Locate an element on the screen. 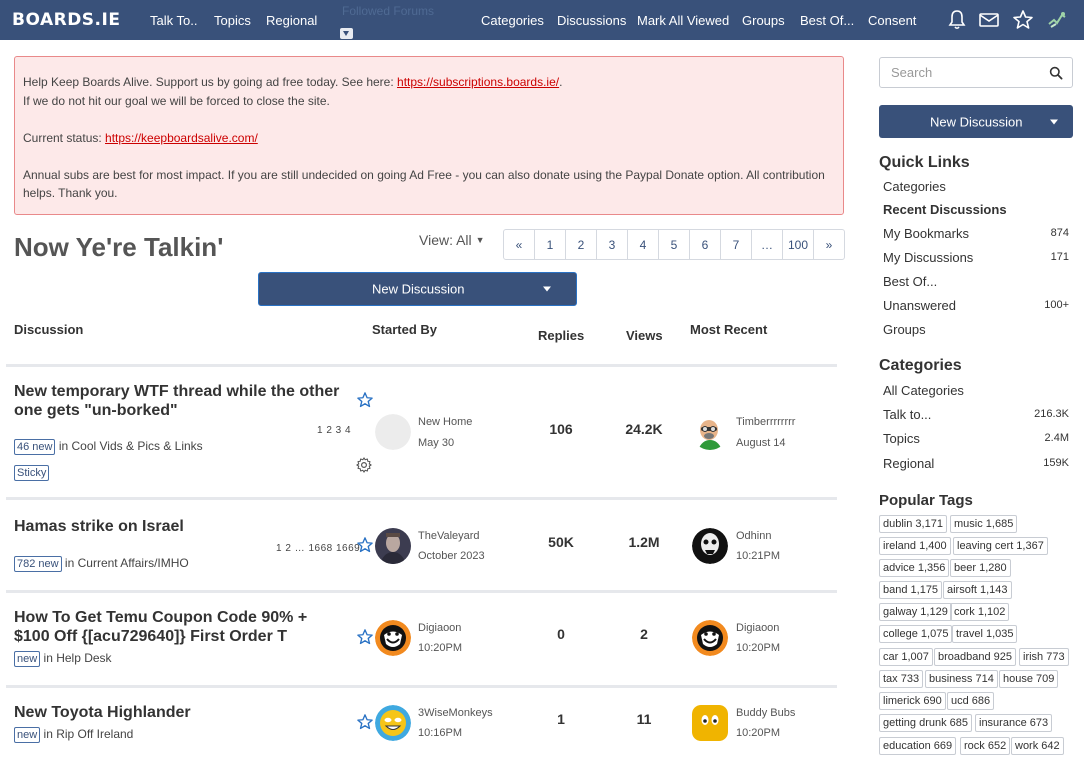 This screenshot has width=1084, height=762. tag: band 1,175 is located at coordinates (911, 590).